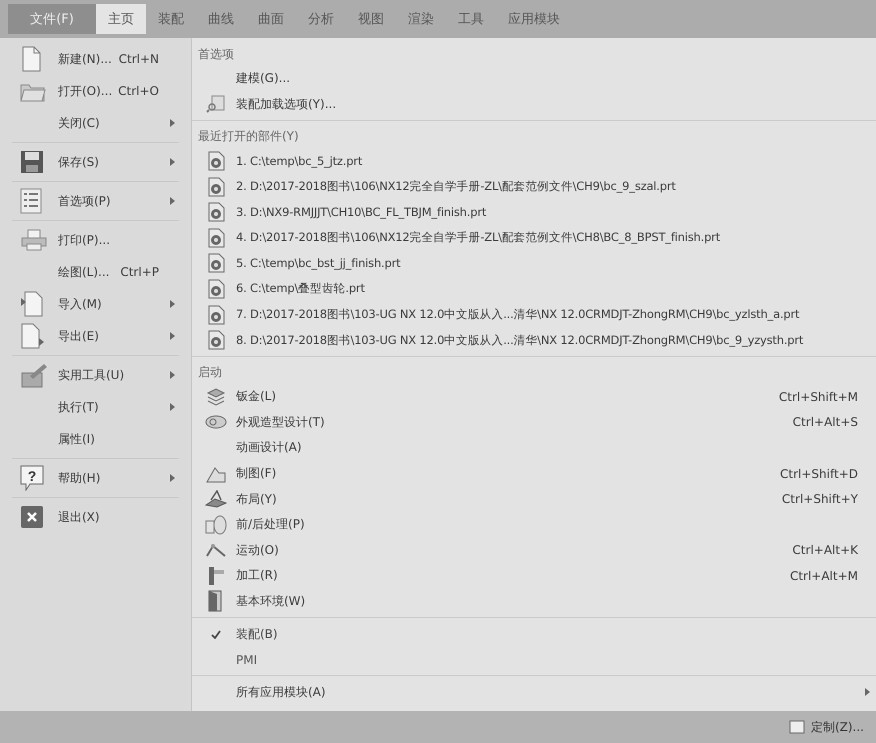 This screenshot has height=743, width=876. Describe the element at coordinates (32, 304) in the screenshot. I see `import-document-icon` at that location.